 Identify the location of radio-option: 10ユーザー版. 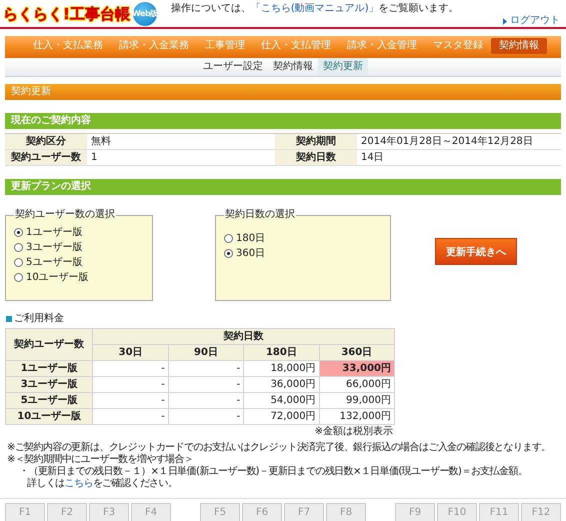
(79, 277).